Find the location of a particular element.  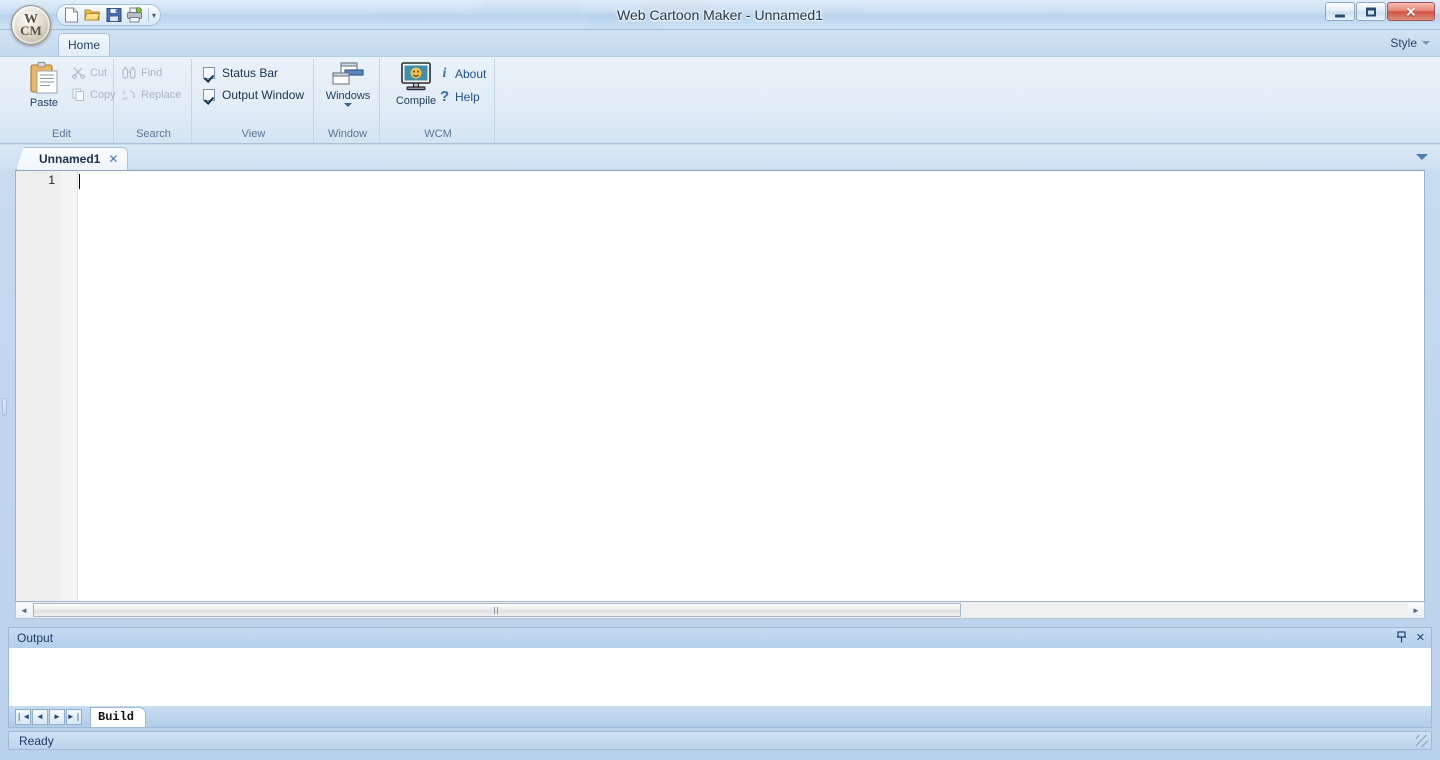

compile-button-label: Compile is located at coordinates (416, 101).